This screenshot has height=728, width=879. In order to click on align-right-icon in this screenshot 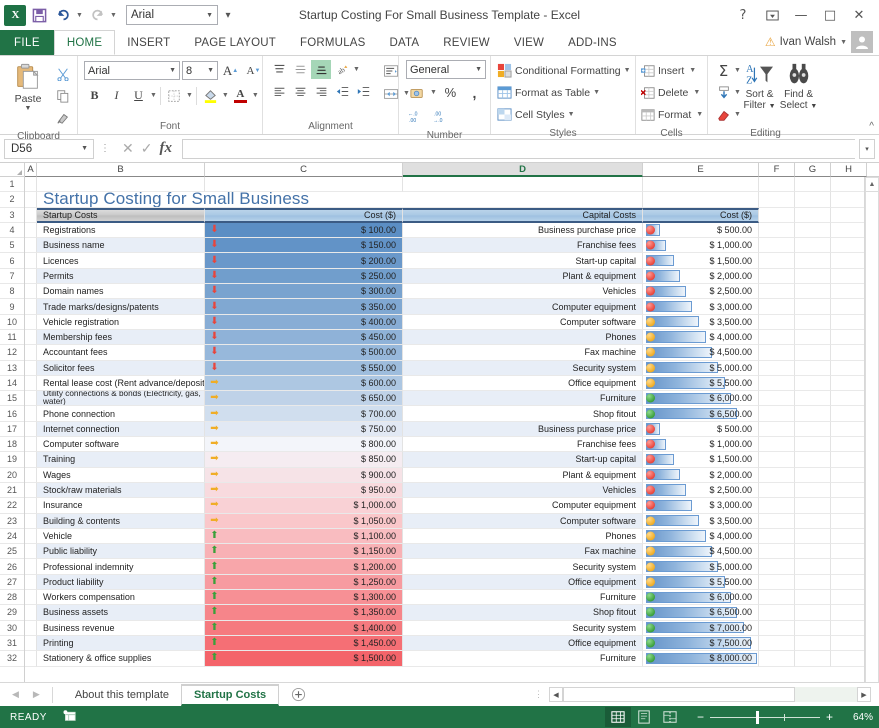, I will do `click(321, 91)`.